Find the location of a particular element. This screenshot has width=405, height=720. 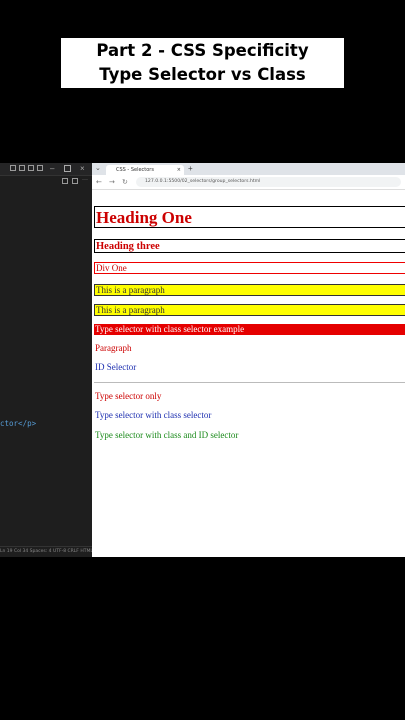

code-line: ctor</p> is located at coordinates (18, 423).